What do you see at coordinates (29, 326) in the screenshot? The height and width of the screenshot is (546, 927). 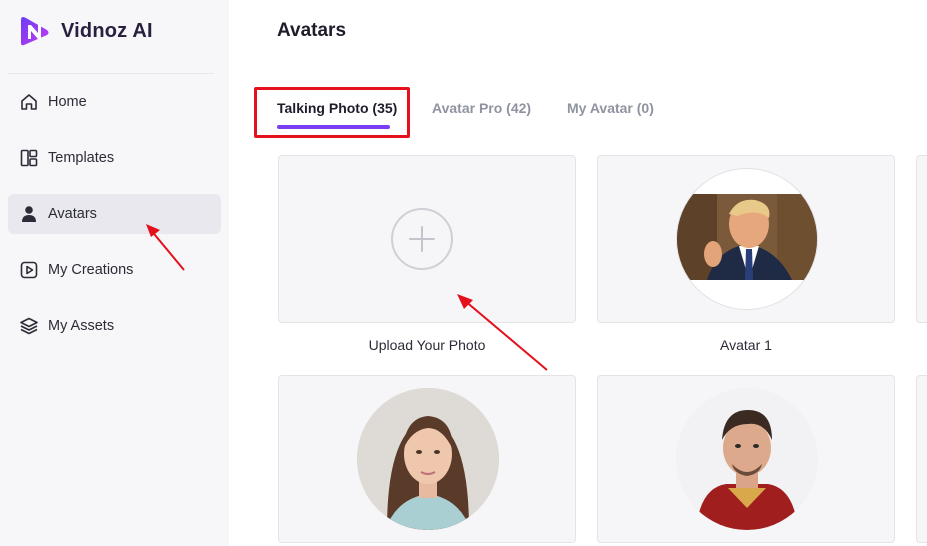 I see `layers-icon` at bounding box center [29, 326].